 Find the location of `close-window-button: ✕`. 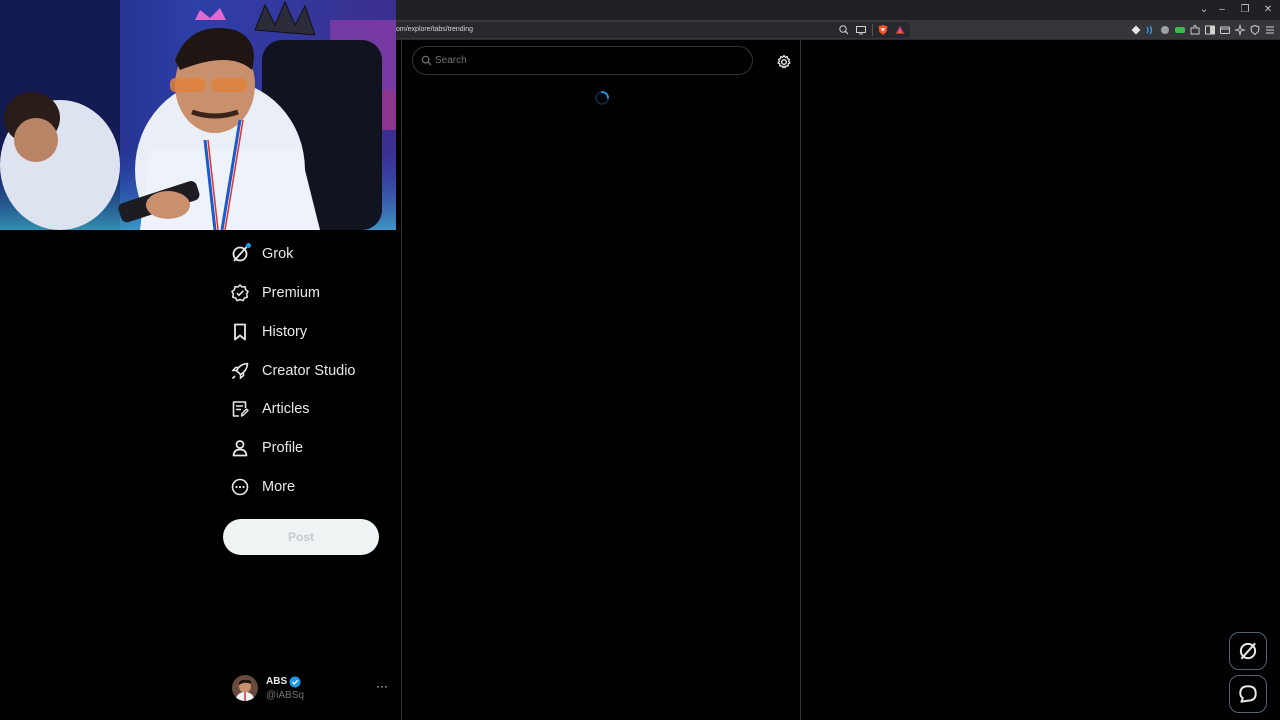

close-window-button: ✕ is located at coordinates (1268, 10).